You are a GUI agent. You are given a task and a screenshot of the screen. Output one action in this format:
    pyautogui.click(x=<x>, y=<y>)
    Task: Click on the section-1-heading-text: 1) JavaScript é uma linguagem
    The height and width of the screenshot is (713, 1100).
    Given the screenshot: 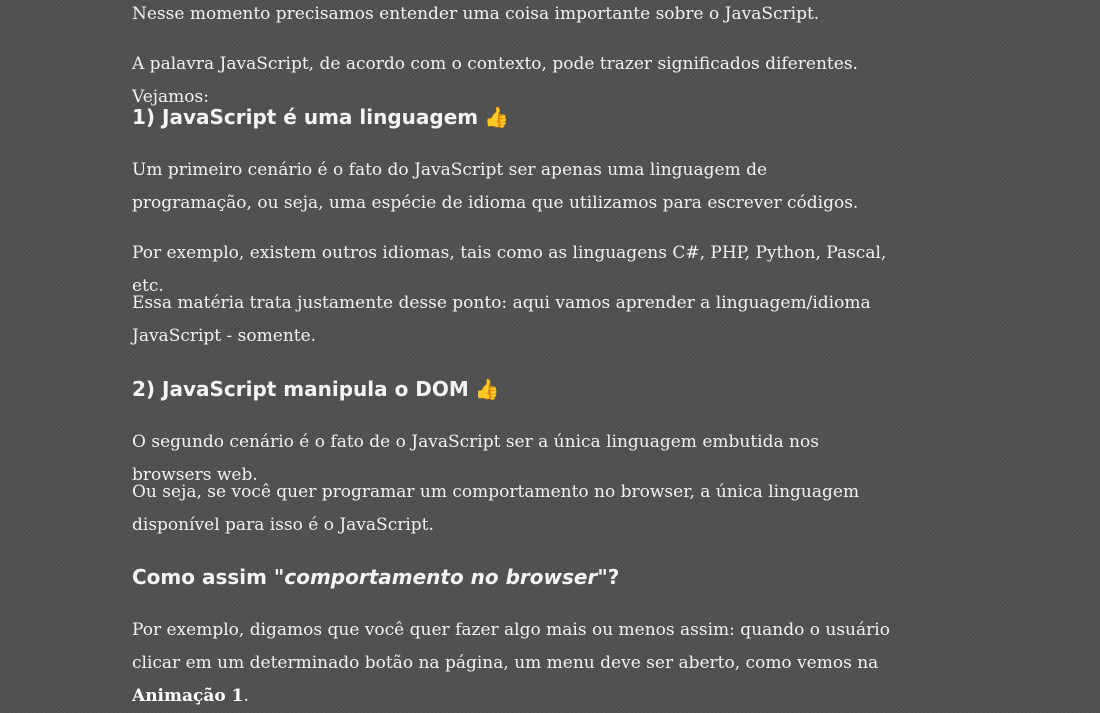 What is the action you would take?
    pyautogui.click(x=305, y=117)
    